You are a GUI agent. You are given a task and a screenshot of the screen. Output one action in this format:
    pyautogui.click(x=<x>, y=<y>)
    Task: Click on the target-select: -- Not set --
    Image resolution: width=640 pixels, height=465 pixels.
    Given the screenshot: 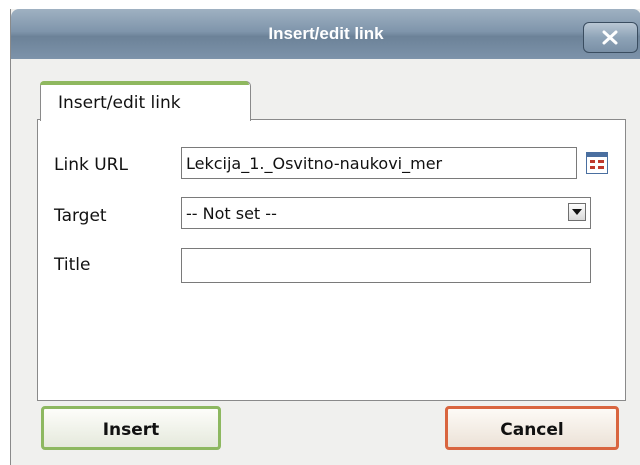 What is the action you would take?
    pyautogui.click(x=386, y=213)
    